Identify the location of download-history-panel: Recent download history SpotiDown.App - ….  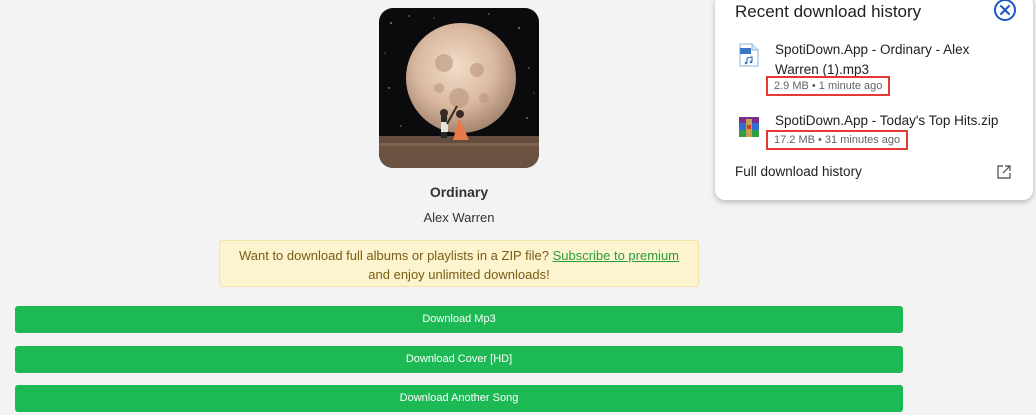
(874, 100).